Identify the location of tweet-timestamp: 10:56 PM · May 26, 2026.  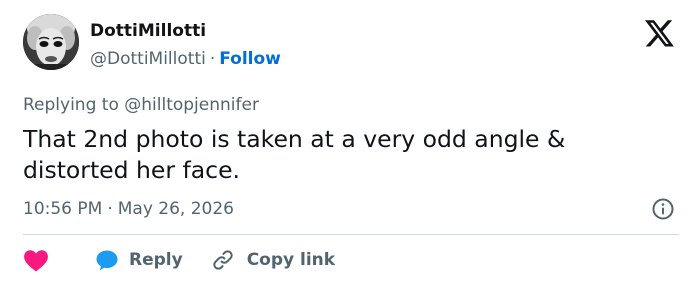
(128, 209).